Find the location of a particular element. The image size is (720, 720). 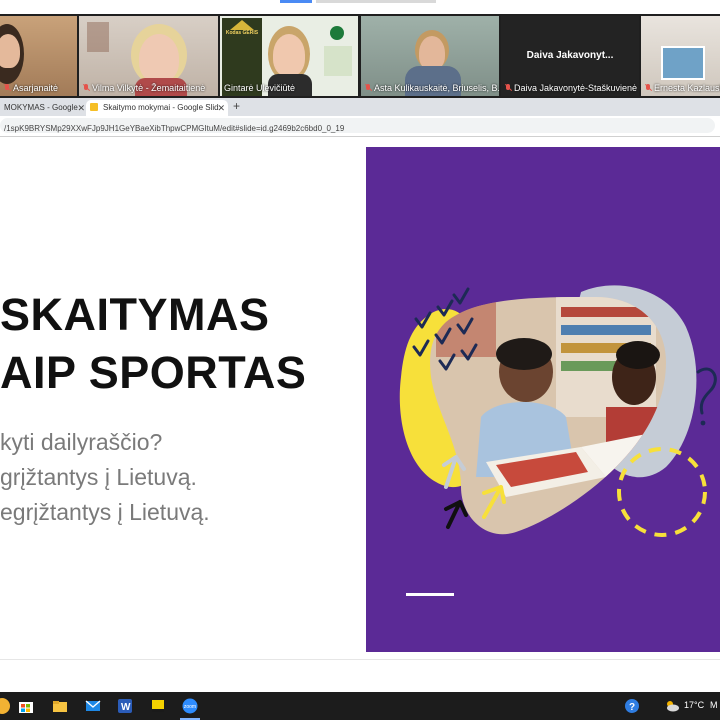

zoom-app-icon: zoom is located at coordinates (190, 706).